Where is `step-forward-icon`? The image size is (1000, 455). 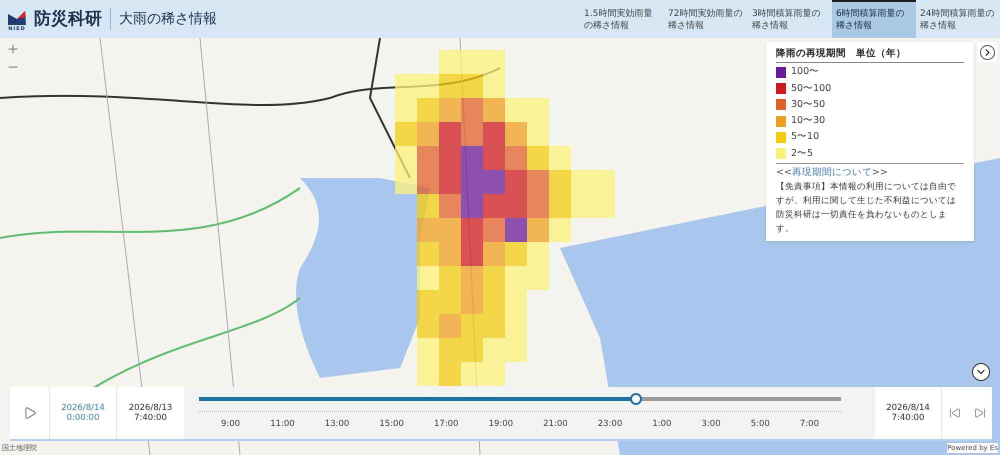 step-forward-icon is located at coordinates (980, 413).